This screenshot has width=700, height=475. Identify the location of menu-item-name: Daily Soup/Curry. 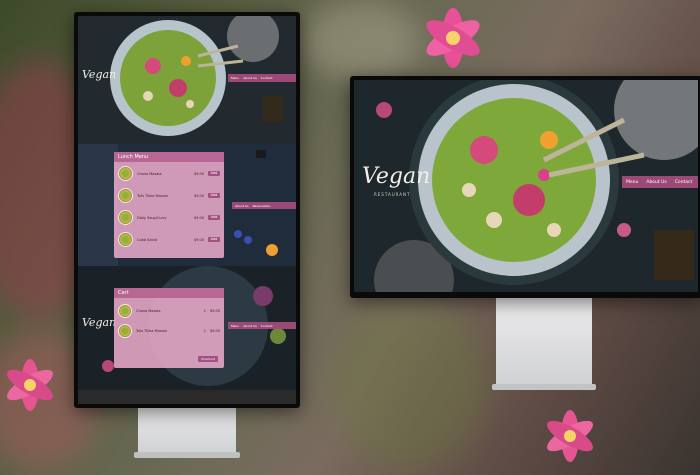
(152, 217).